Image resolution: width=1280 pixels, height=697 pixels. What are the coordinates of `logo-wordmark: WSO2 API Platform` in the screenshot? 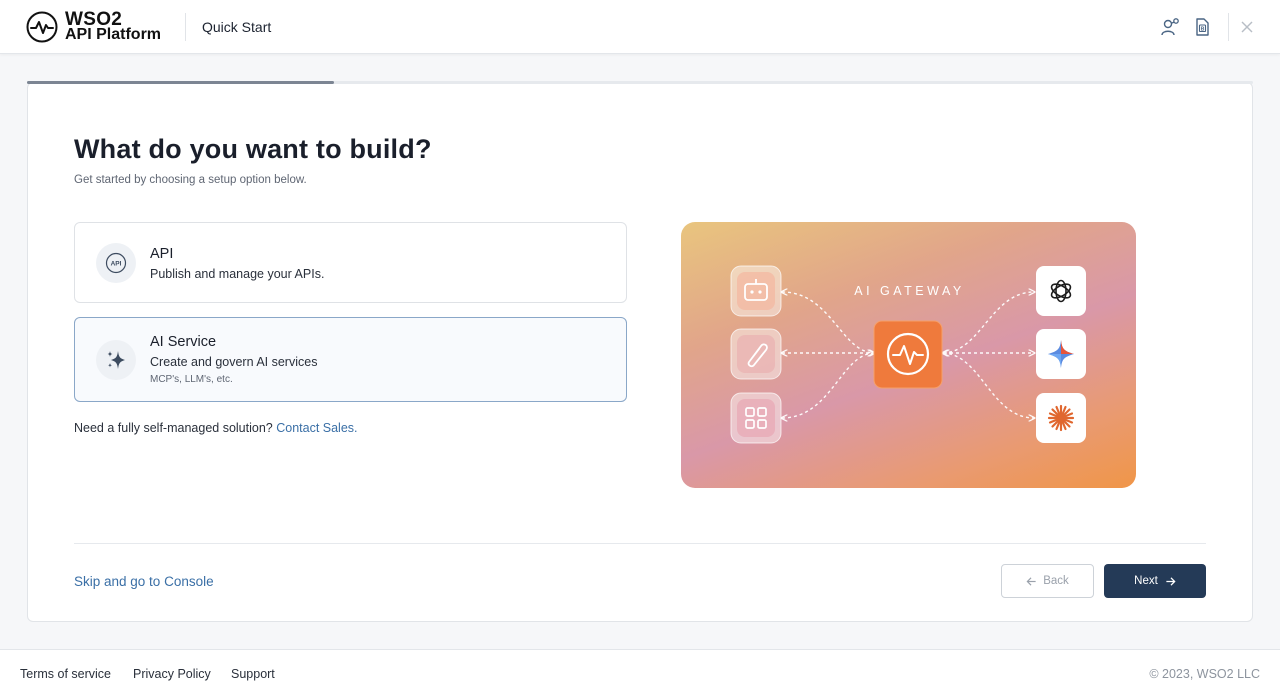 It's located at (113, 26).